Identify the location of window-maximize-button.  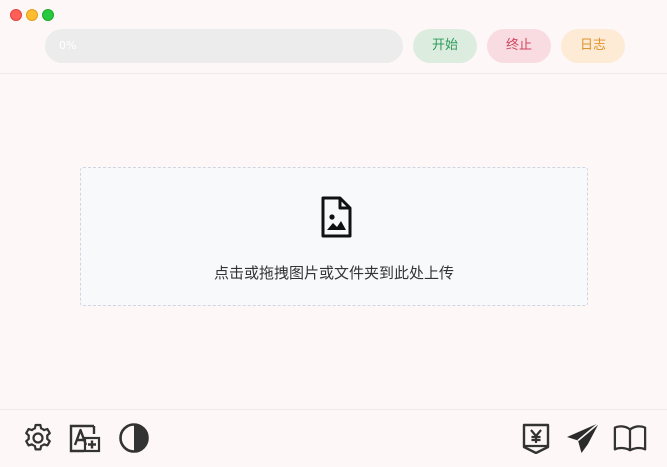
(48, 15).